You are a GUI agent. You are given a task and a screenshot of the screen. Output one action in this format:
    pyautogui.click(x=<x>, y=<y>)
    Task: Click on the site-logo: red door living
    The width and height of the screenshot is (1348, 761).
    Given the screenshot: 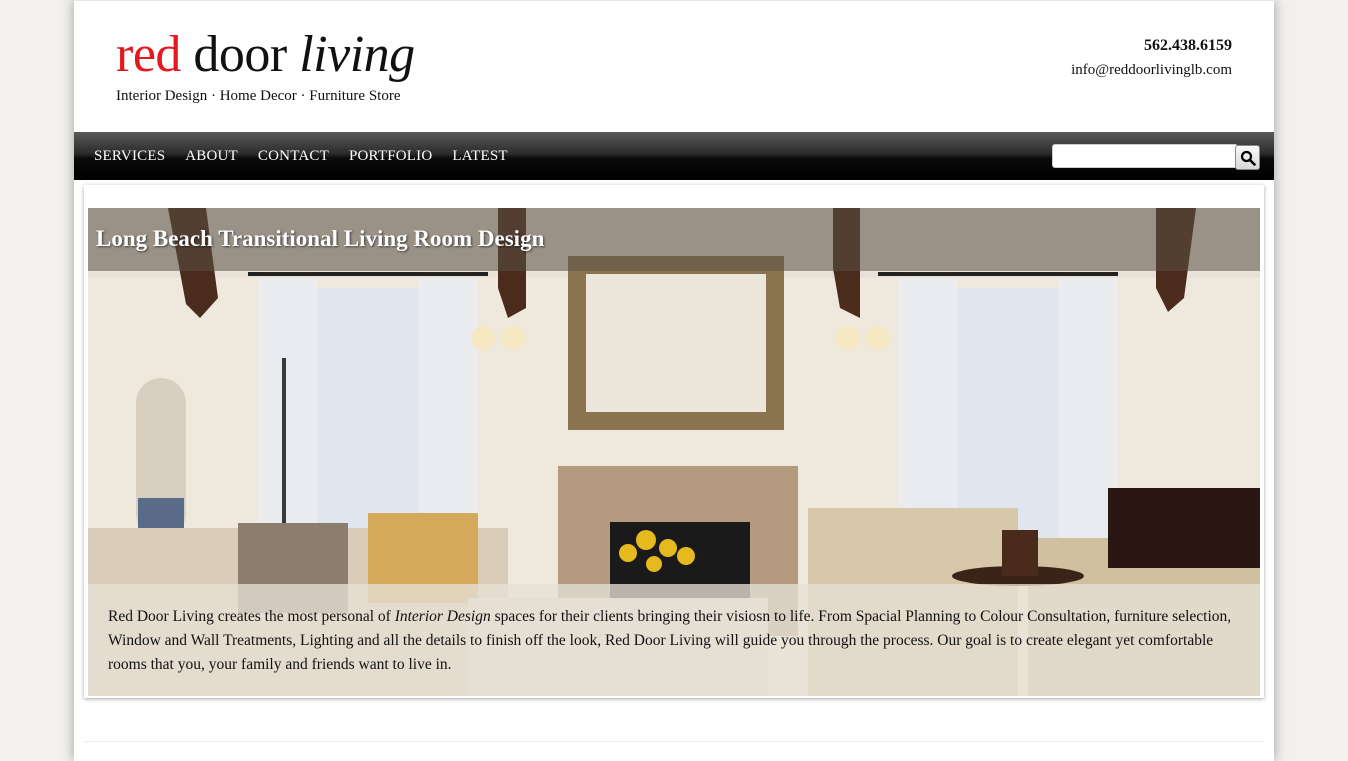 What is the action you would take?
    pyautogui.click(x=265, y=55)
    